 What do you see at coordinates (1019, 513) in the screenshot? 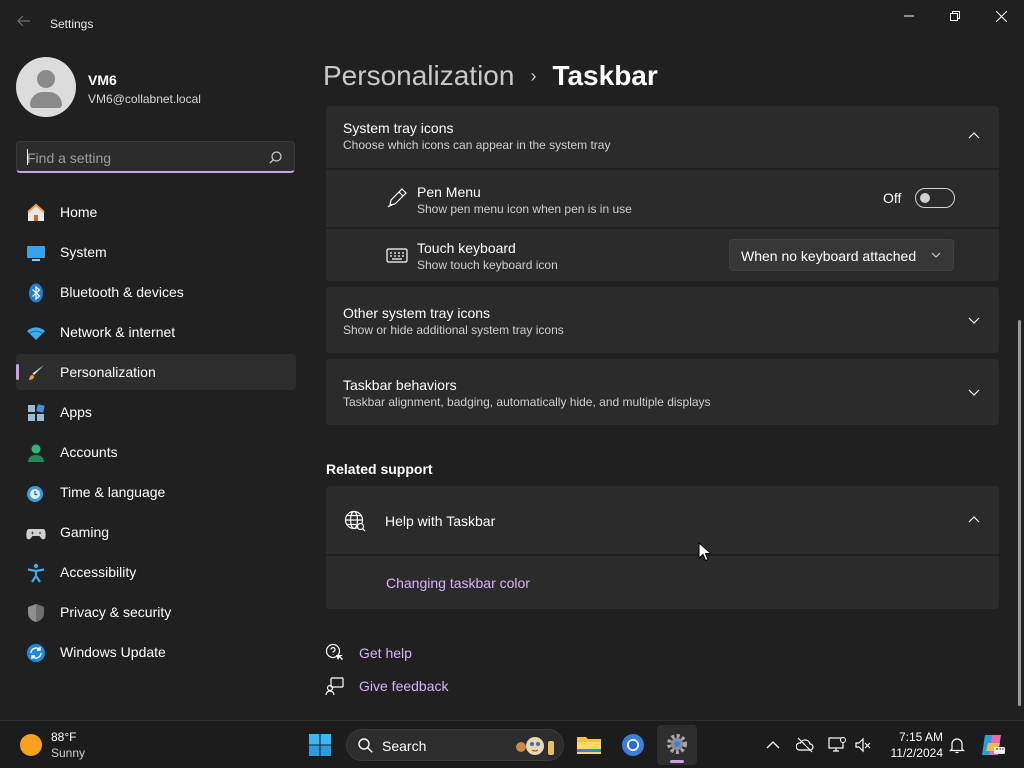
I see `scrollbar-thumb` at bounding box center [1019, 513].